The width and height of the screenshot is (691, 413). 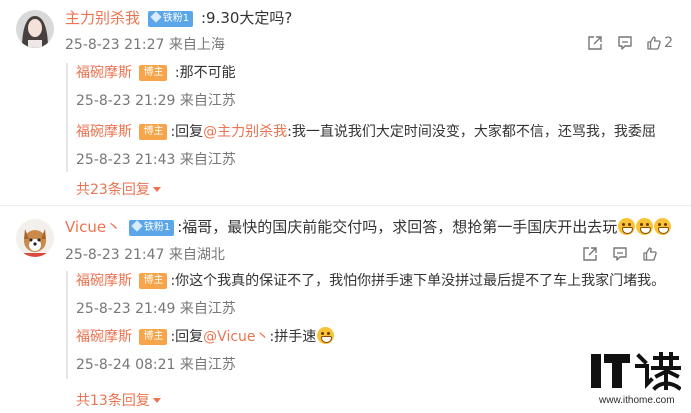 What do you see at coordinates (205, 73) in the screenshot?
I see `reply-text: :那不可能` at bounding box center [205, 73].